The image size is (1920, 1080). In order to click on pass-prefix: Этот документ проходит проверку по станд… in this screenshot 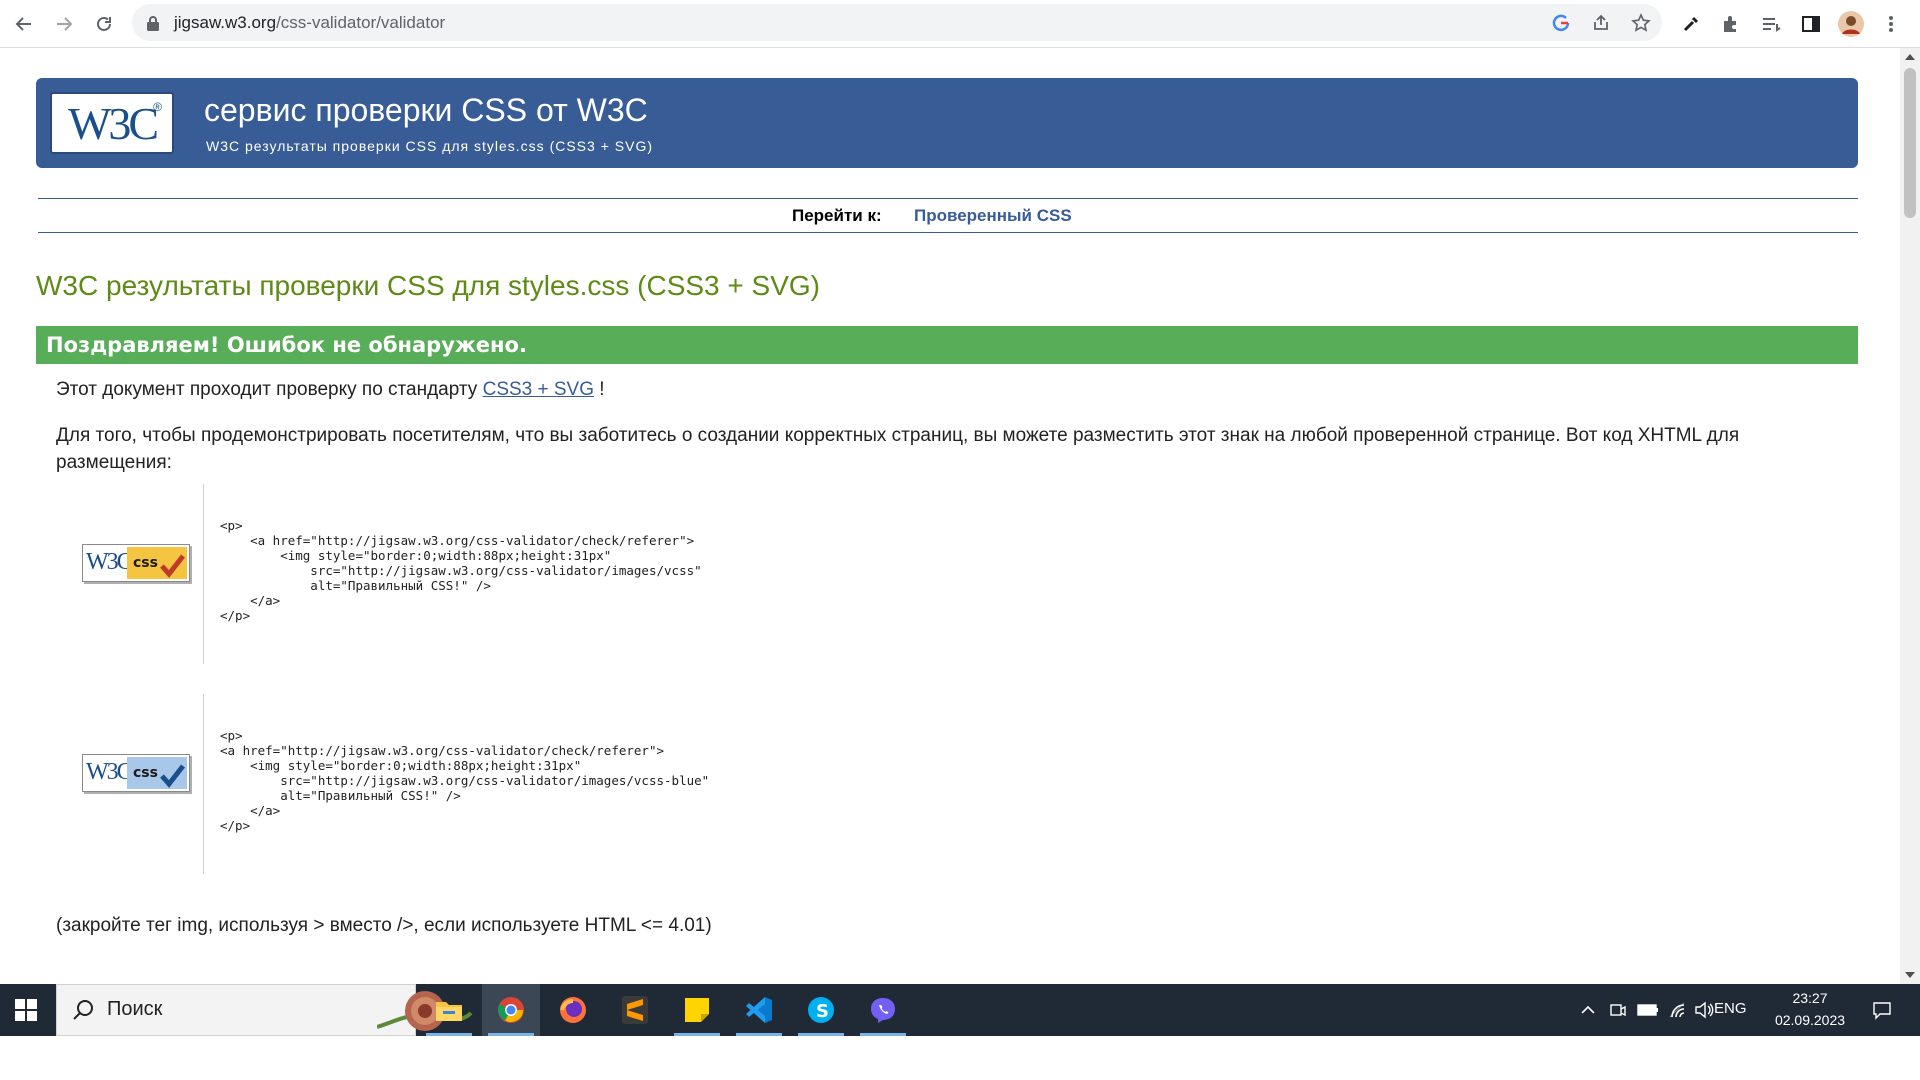, I will do `click(269, 389)`.